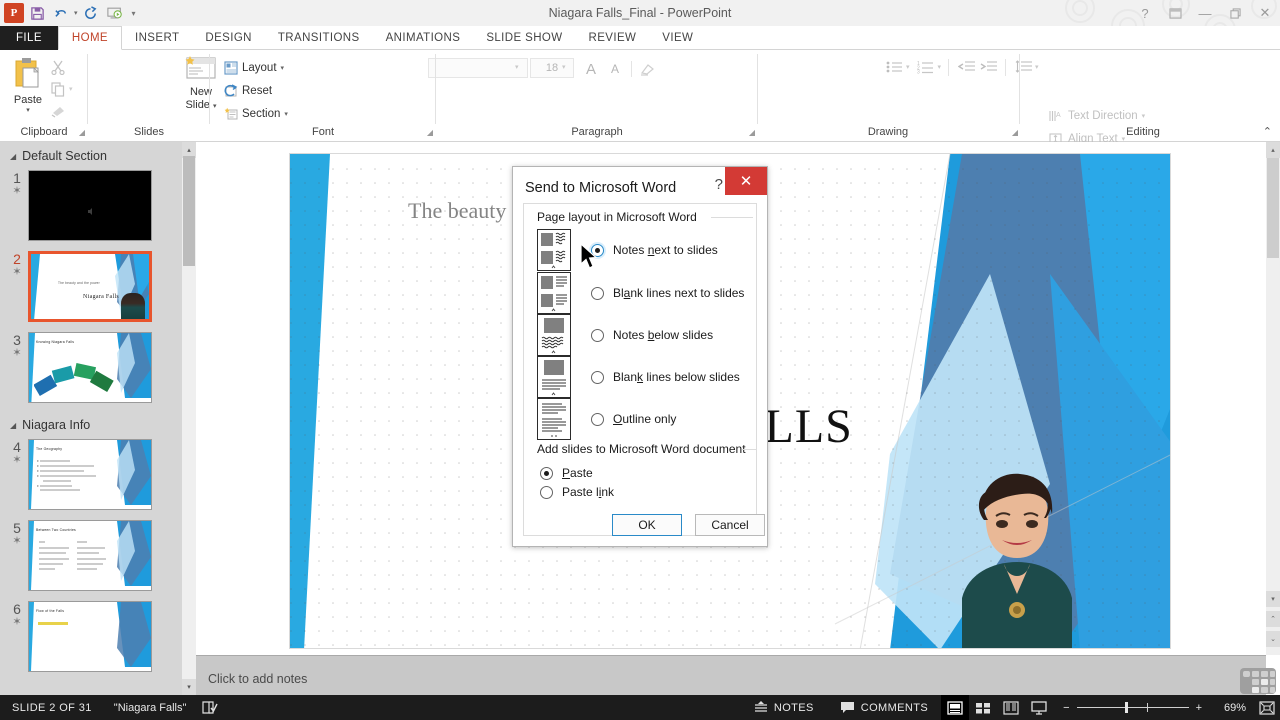  I want to click on close-button: ✕, so click(1265, 13).